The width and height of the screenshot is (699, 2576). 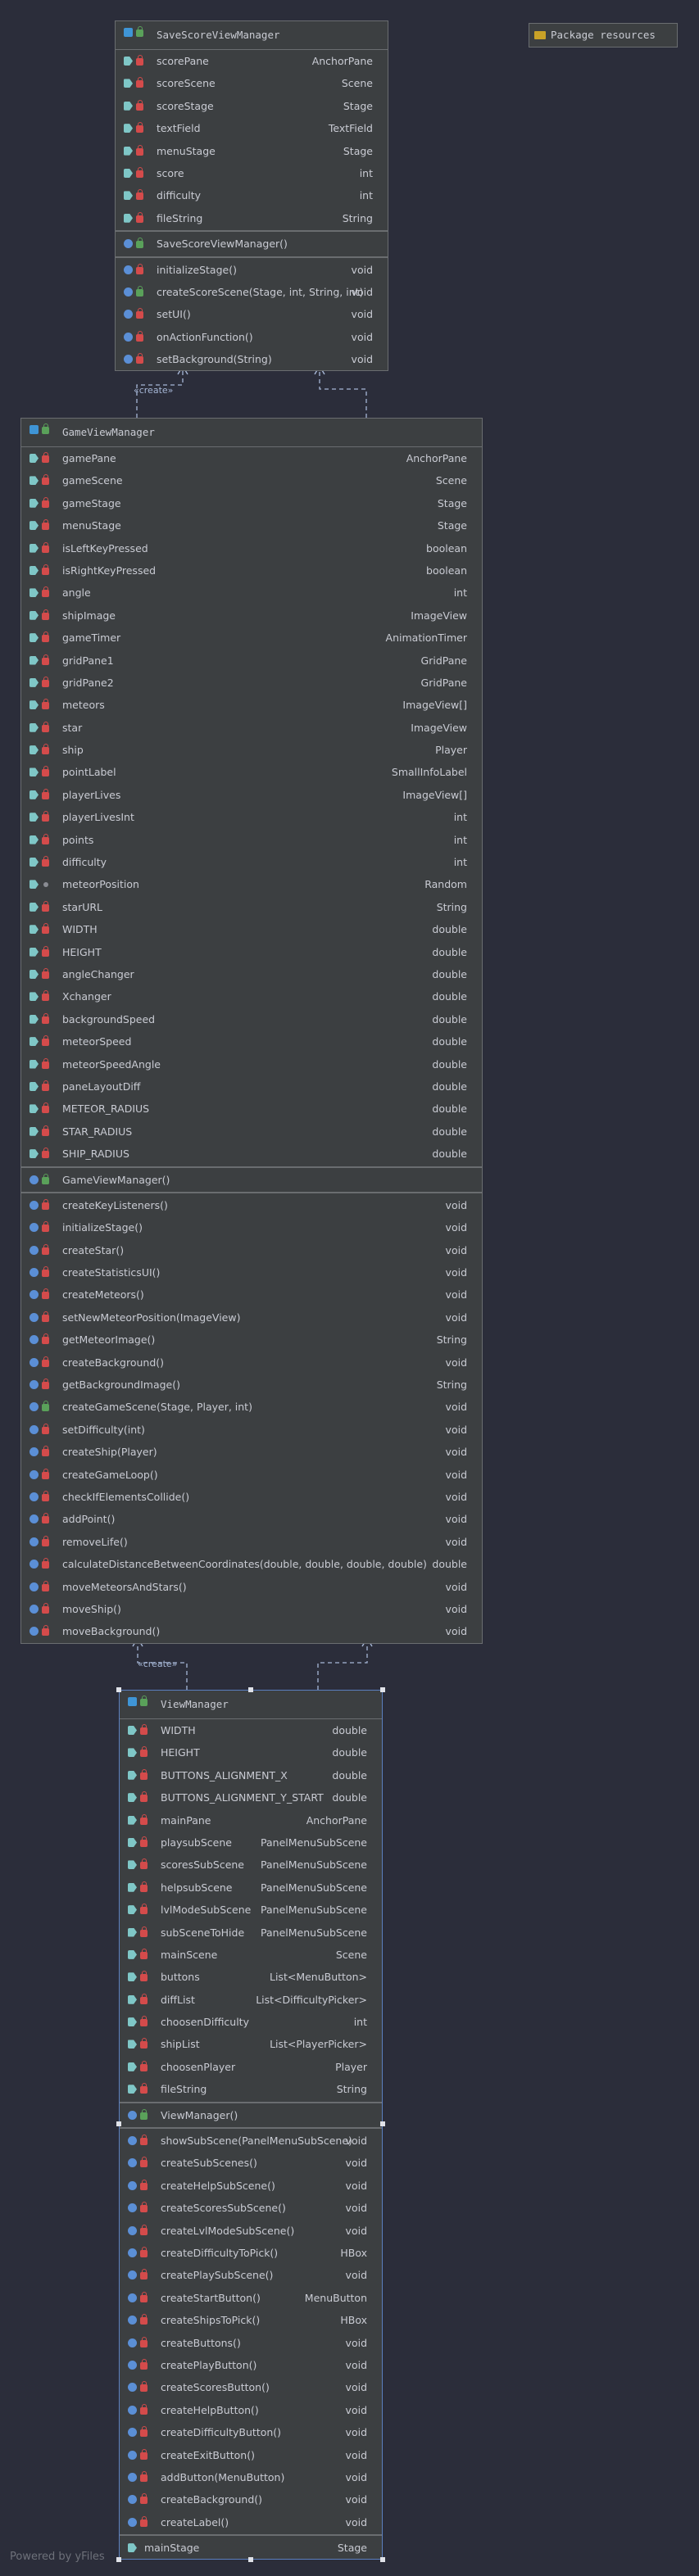 What do you see at coordinates (251, 1842) in the screenshot?
I see `field-row: playsubScene PanelMenuSubScene` at bounding box center [251, 1842].